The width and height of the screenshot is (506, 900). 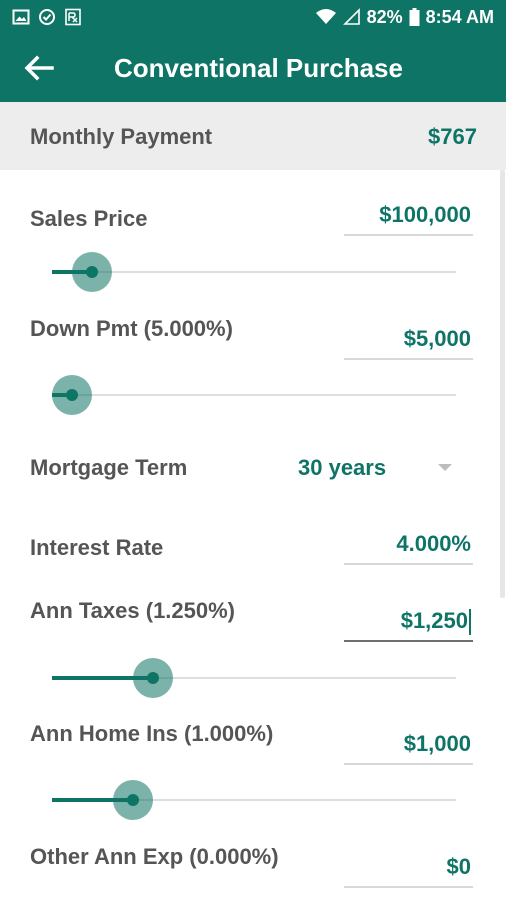 What do you see at coordinates (254, 800) in the screenshot?
I see `ann-home-ins-slider` at bounding box center [254, 800].